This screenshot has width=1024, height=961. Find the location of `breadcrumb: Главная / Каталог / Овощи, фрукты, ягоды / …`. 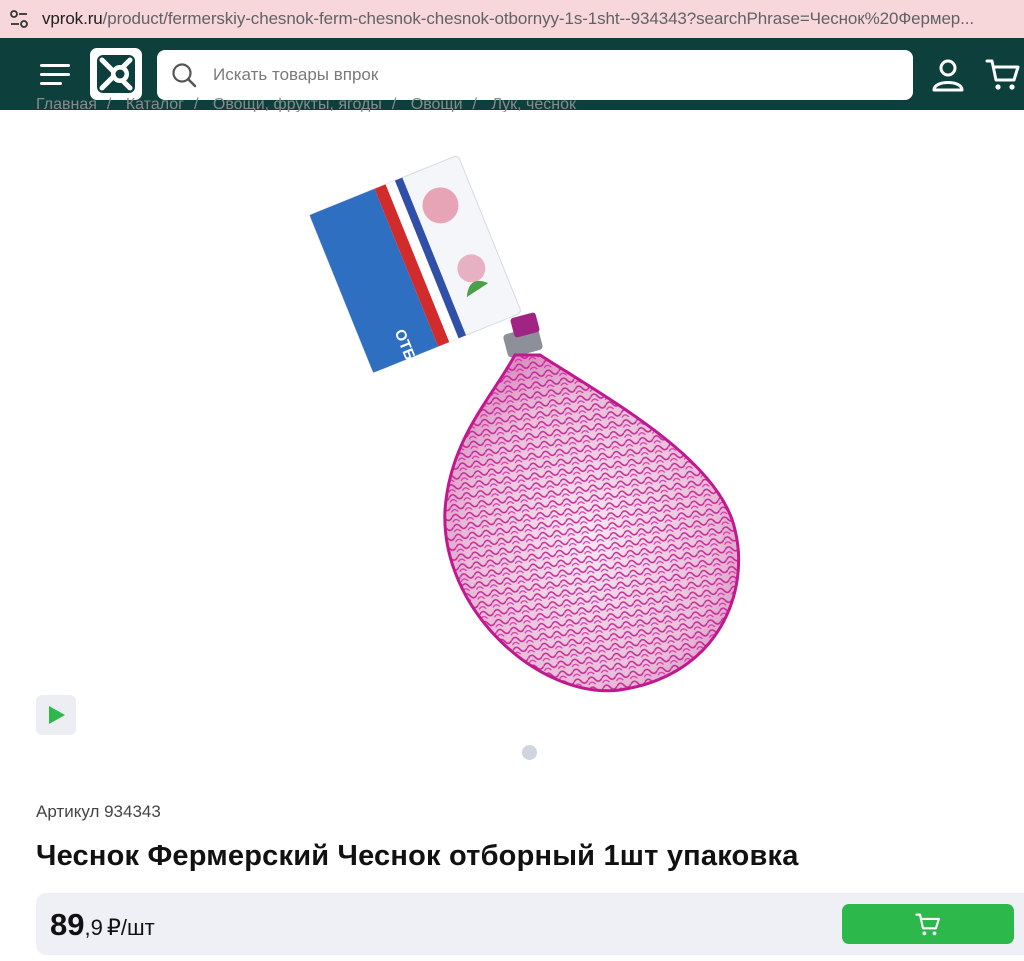

breadcrumb: Главная / Каталог / Овощи, фрукты, ягоды / … is located at coordinates (306, 104).